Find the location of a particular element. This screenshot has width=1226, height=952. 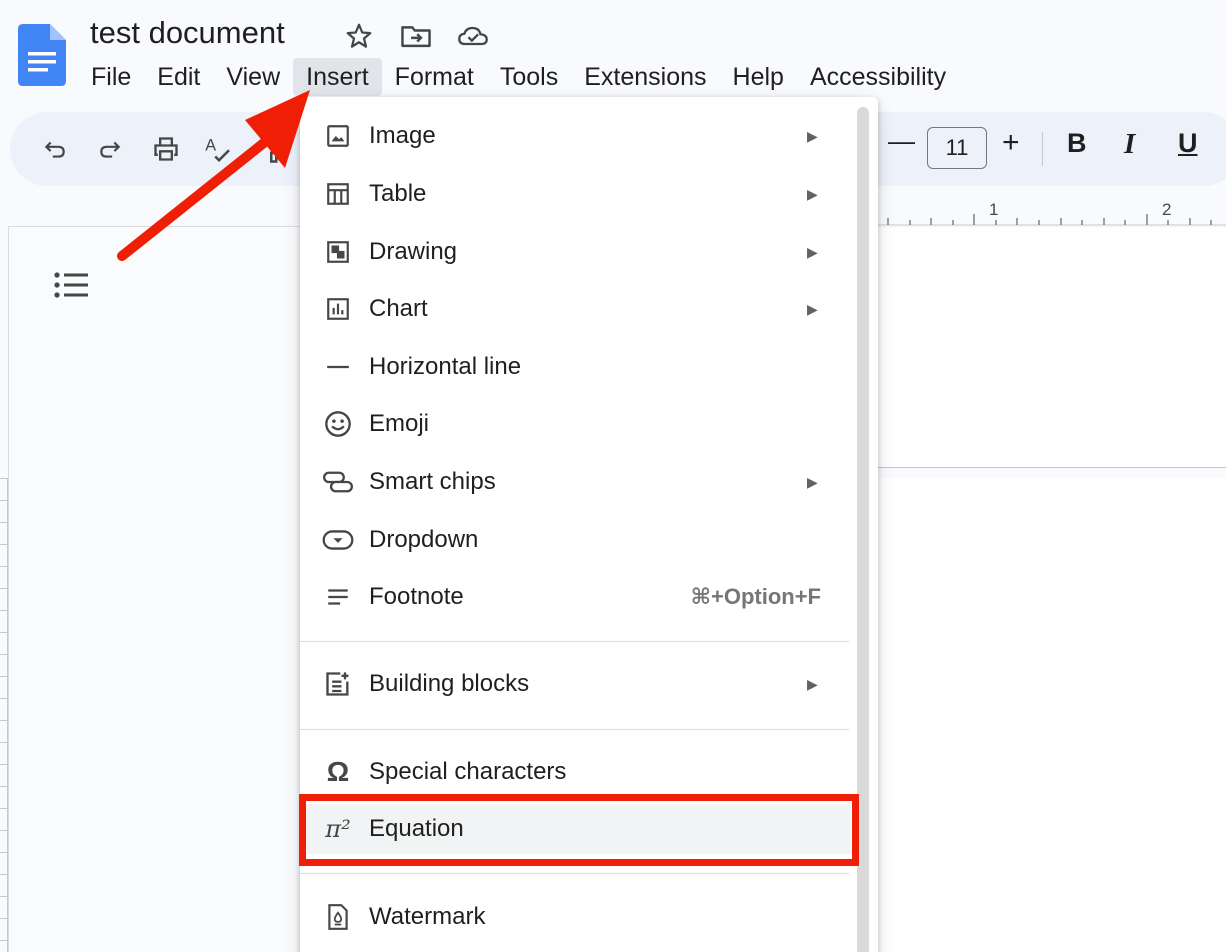

menu-item-label: Table is located at coordinates (398, 193).